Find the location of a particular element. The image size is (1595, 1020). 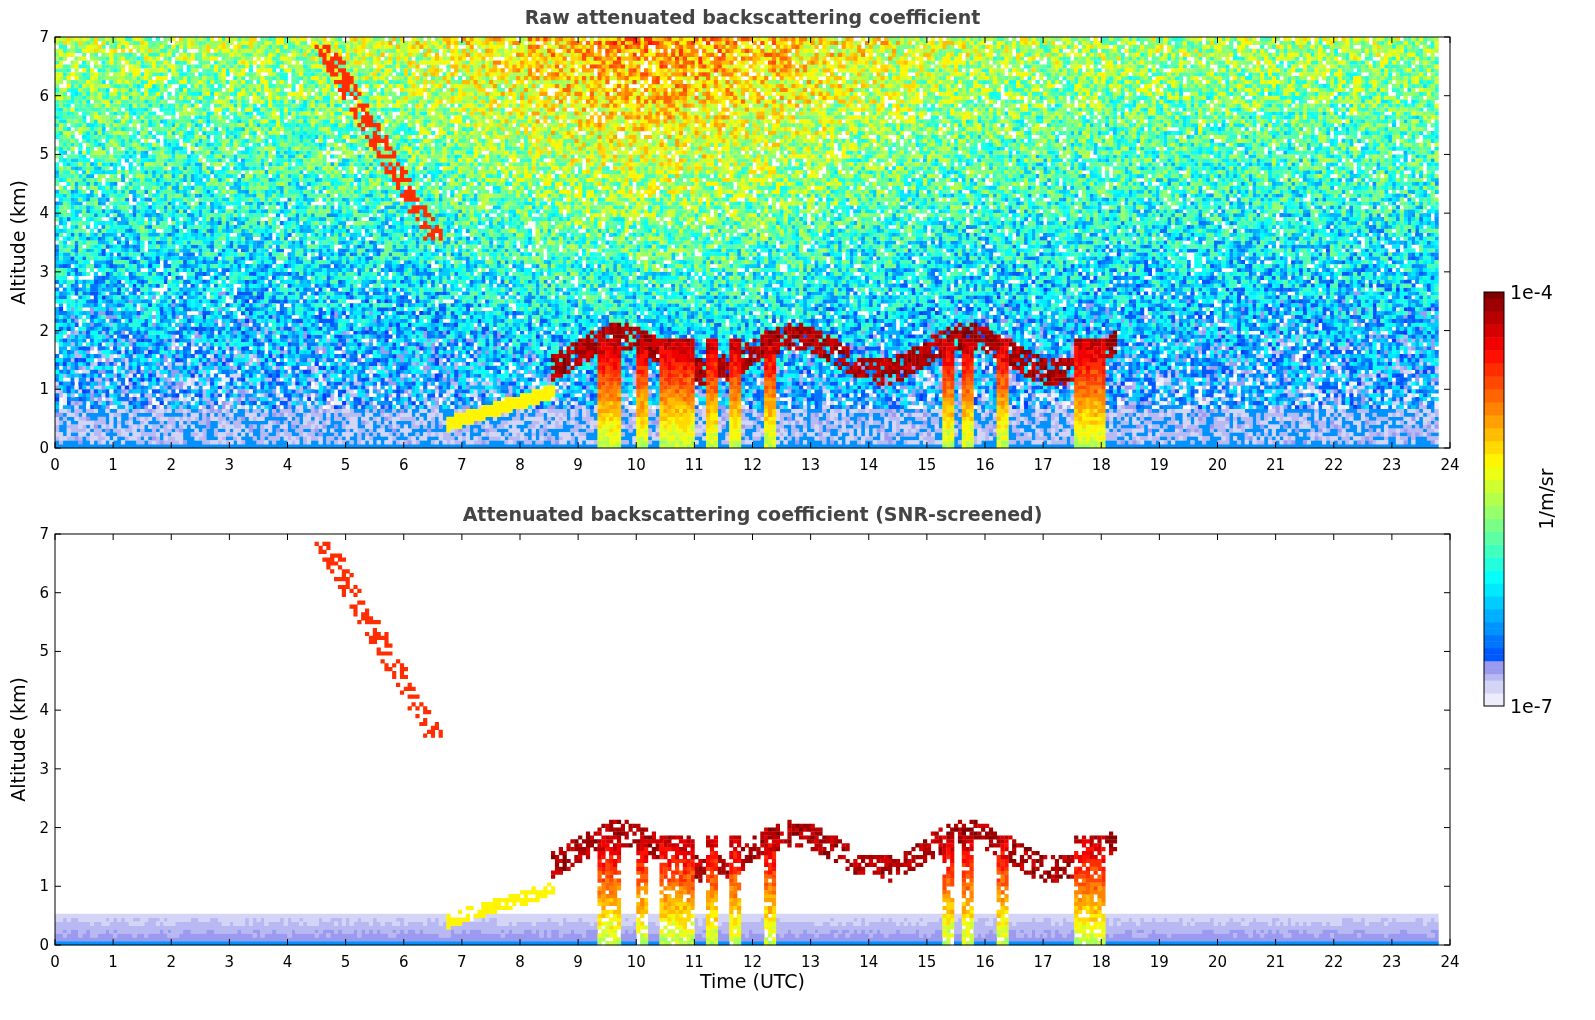

colorbar-max-label: 1e-4 is located at coordinates (1531, 292).